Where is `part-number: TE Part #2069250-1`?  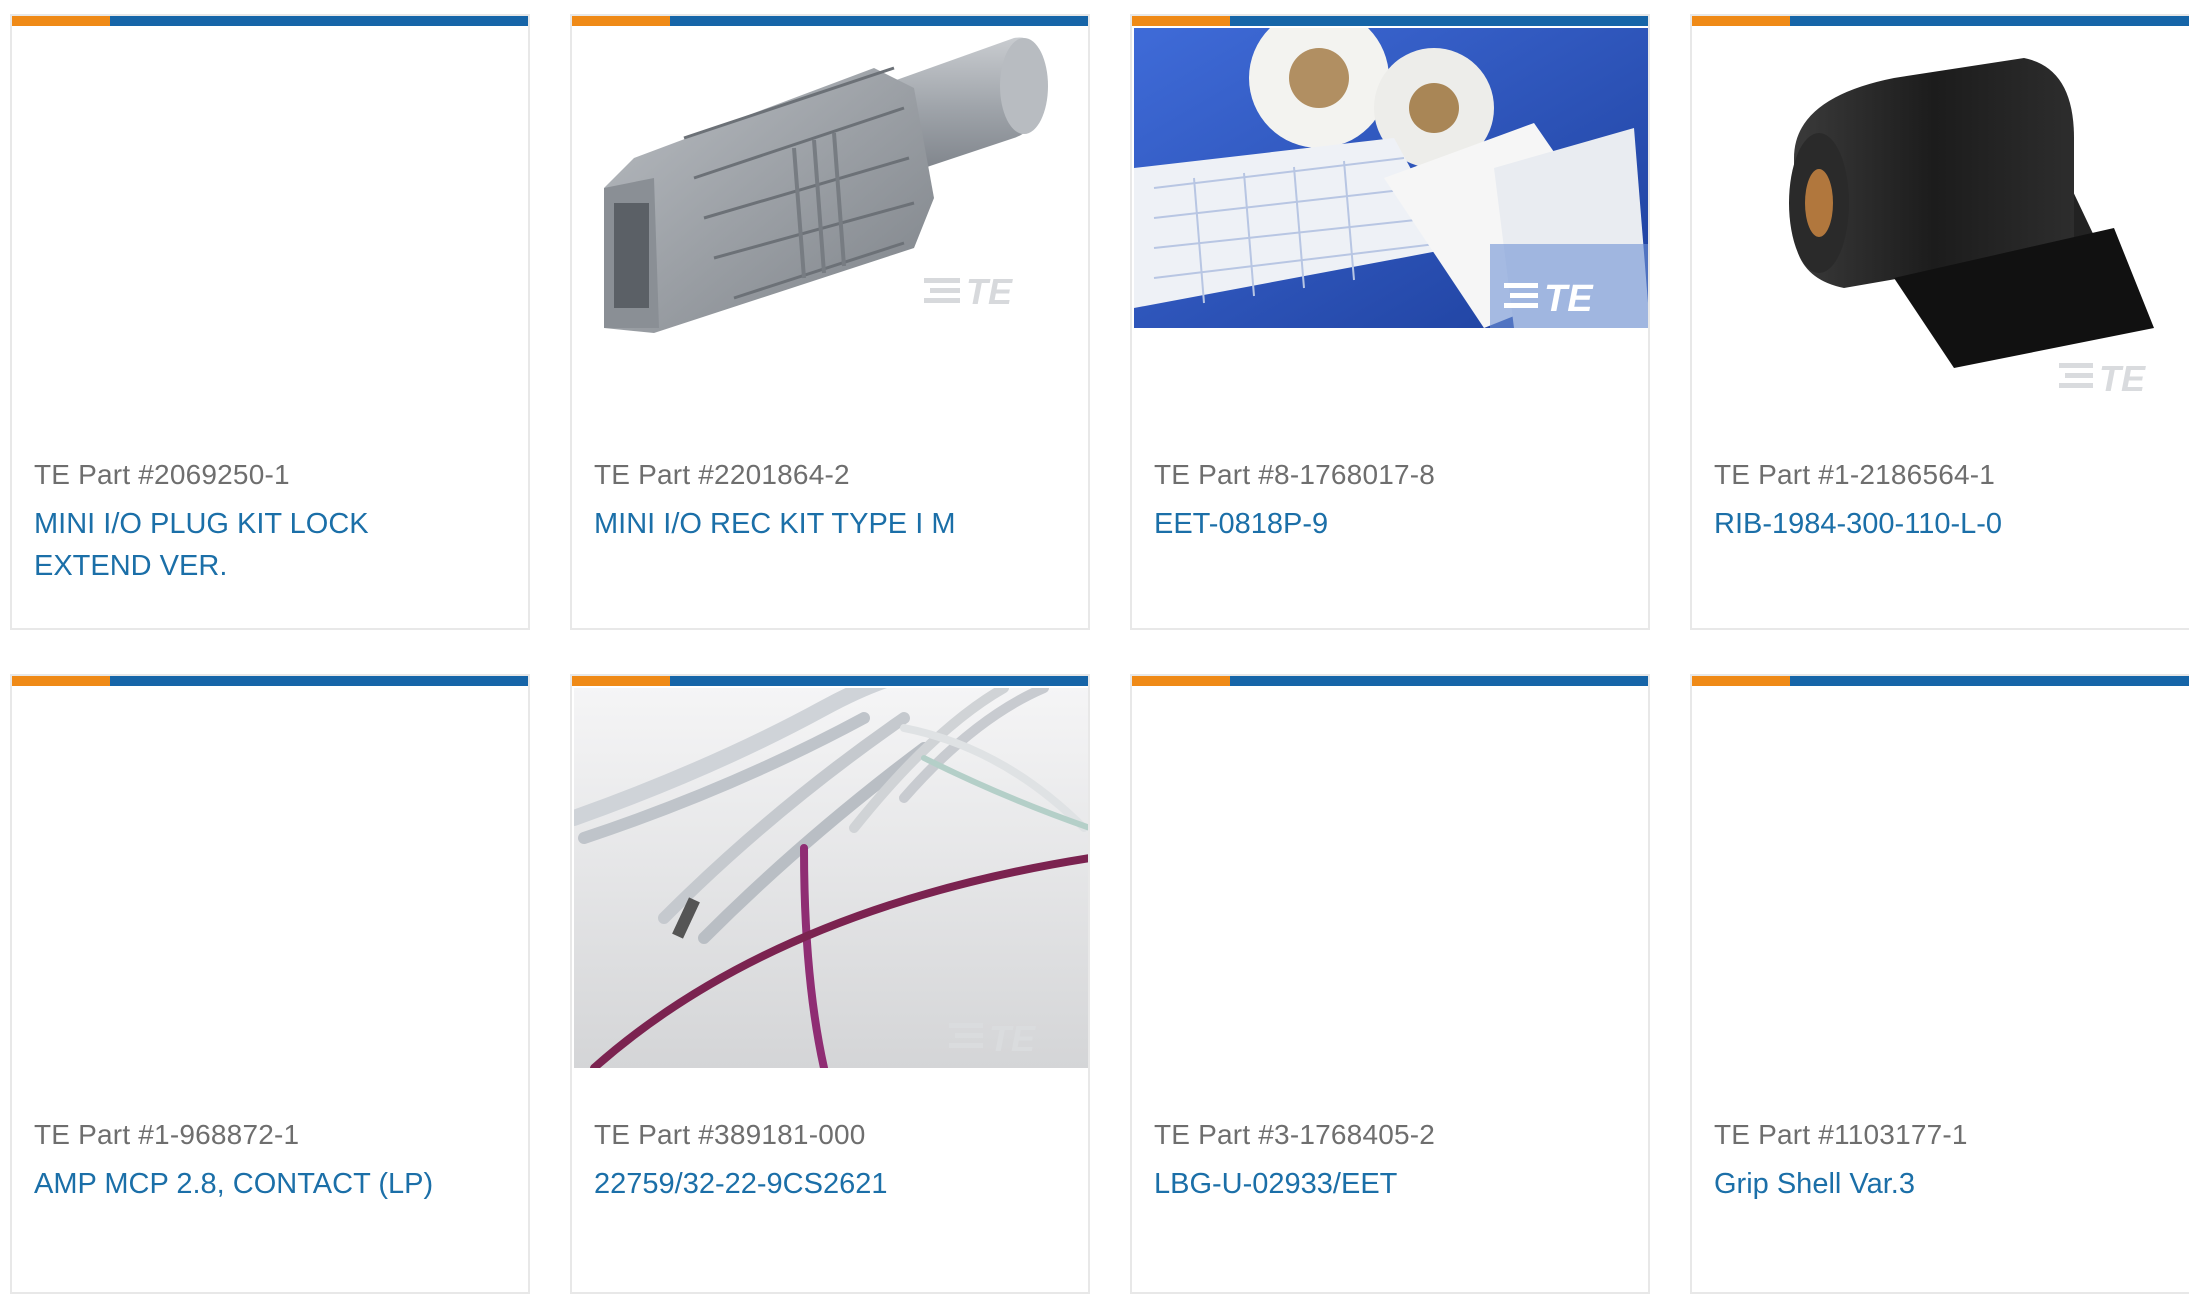 part-number: TE Part #2069250-1 is located at coordinates (162, 474).